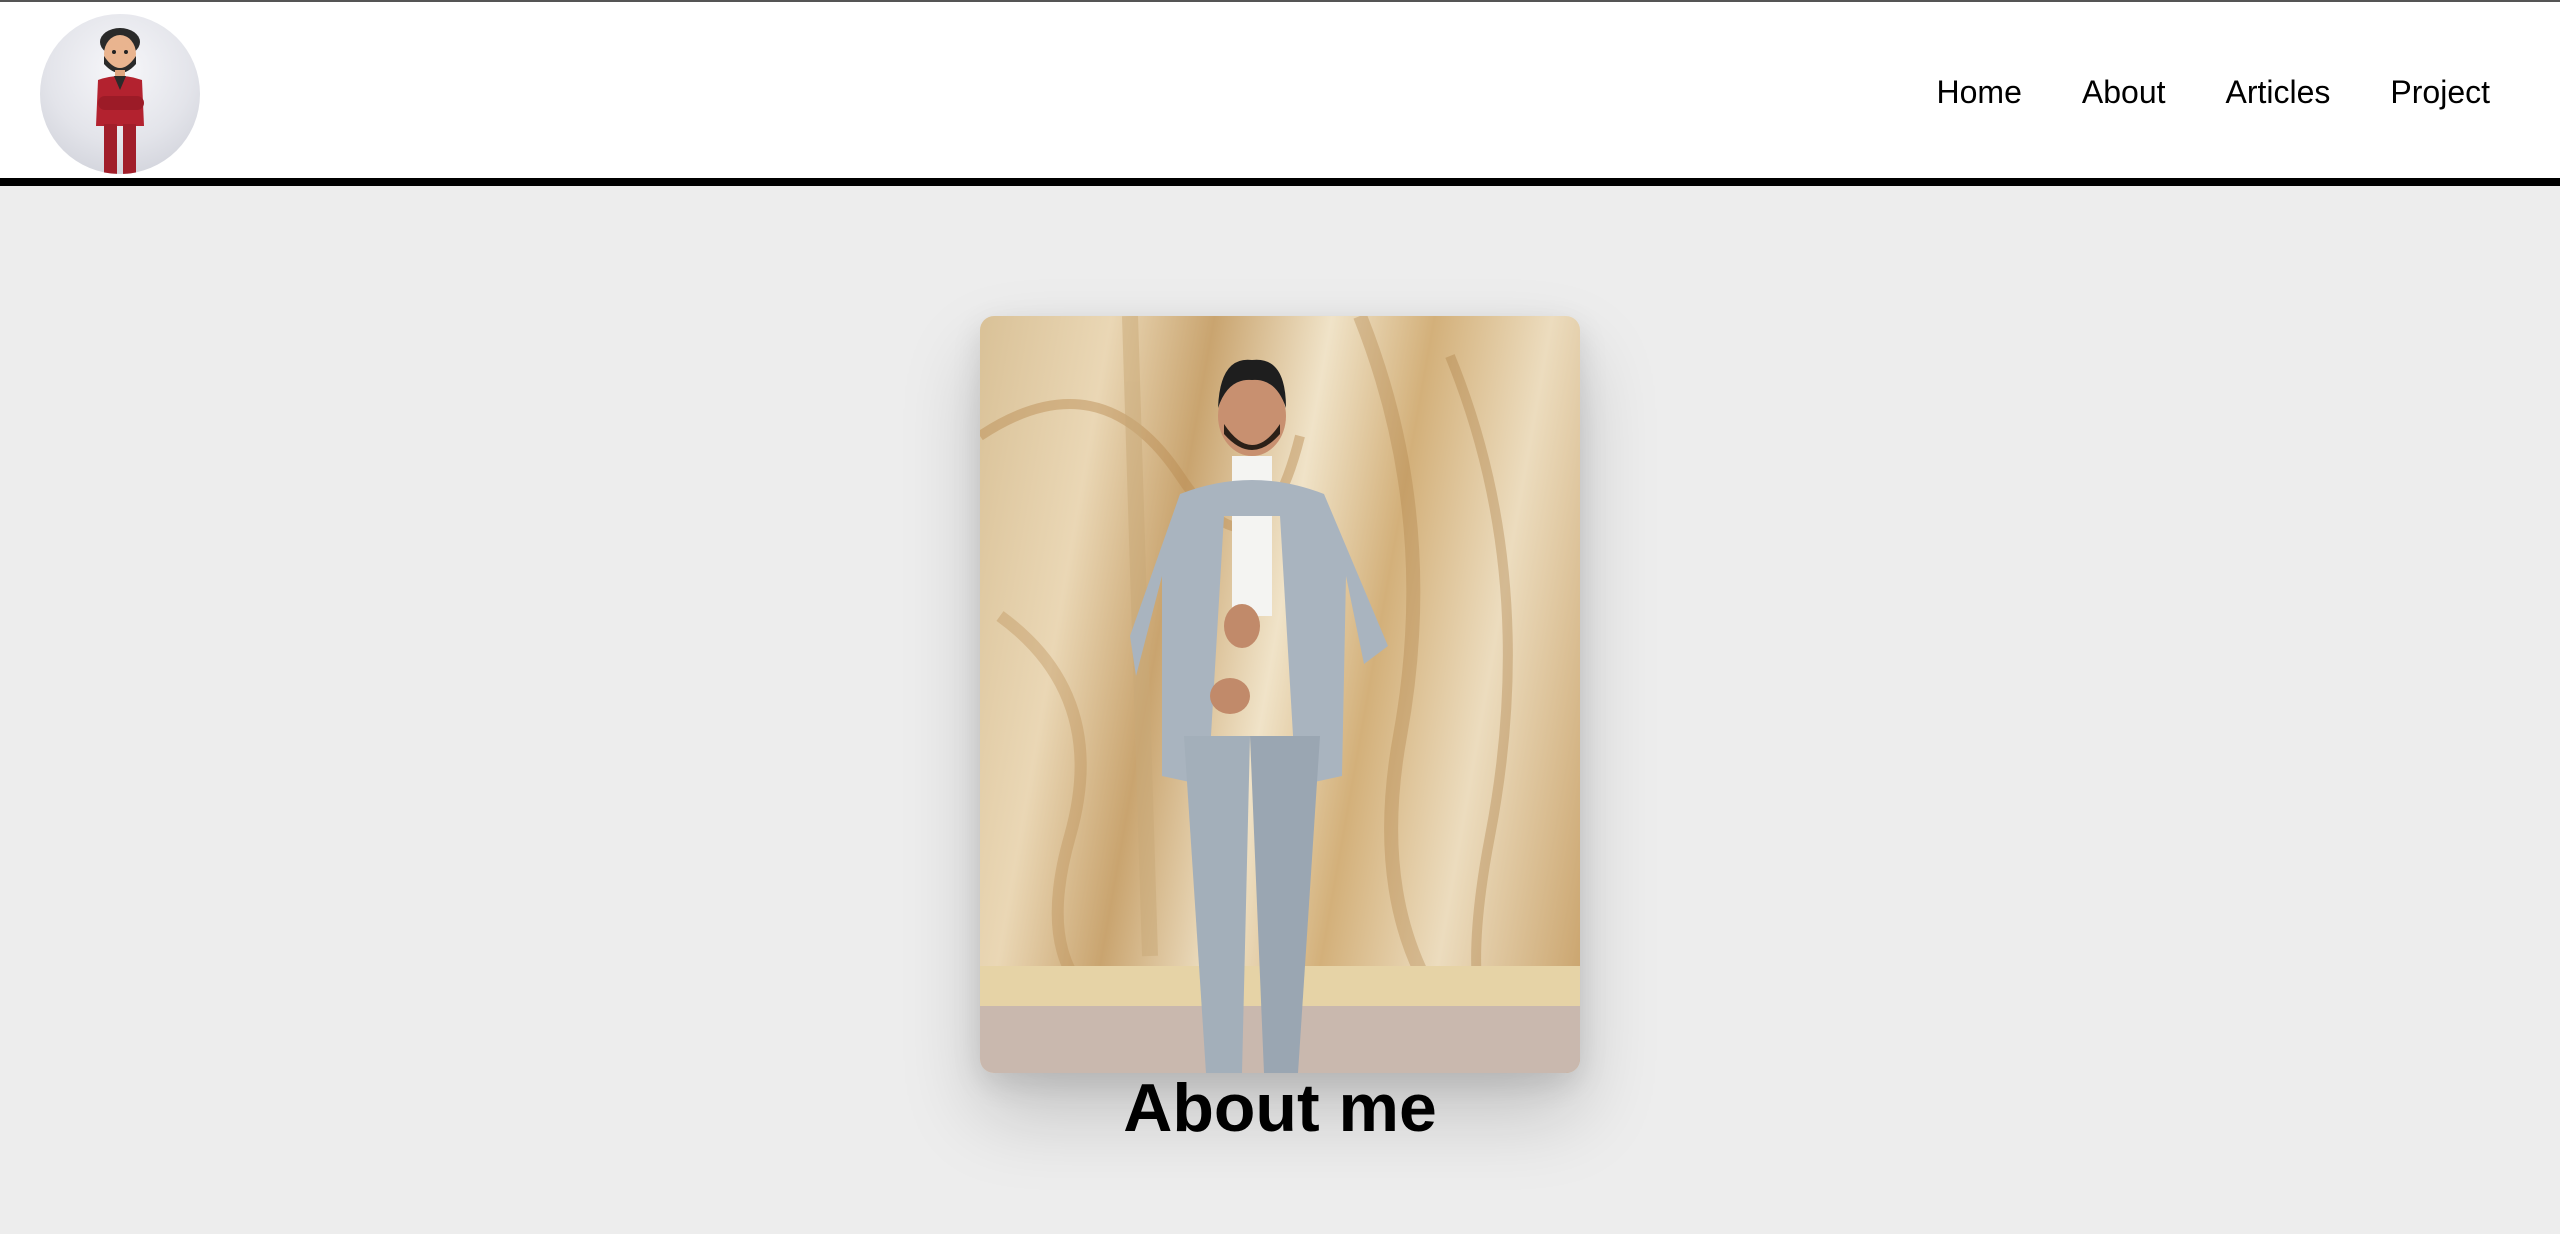 Image resolution: width=2560 pixels, height=1234 pixels. Describe the element at coordinates (2278, 92) in the screenshot. I see `nav-articles-link: Articles` at that location.